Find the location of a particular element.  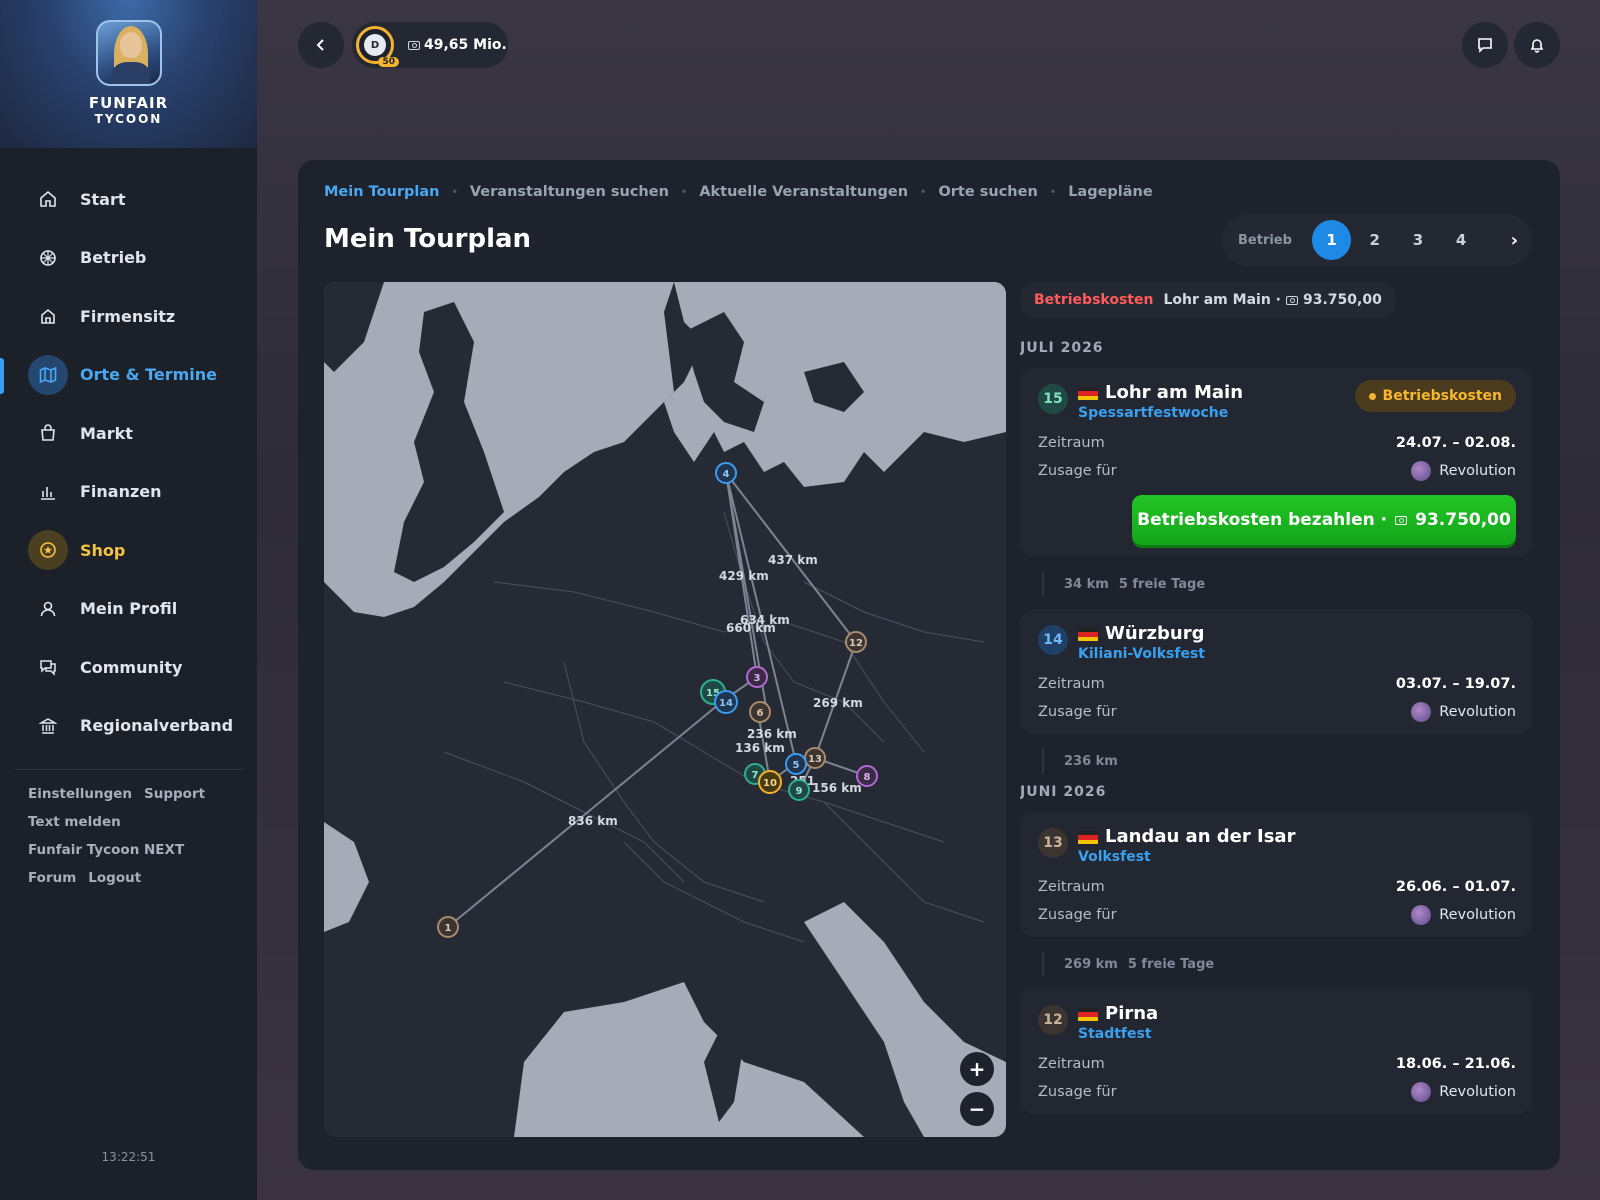

zoom-in-button: + is located at coordinates (977, 1069).